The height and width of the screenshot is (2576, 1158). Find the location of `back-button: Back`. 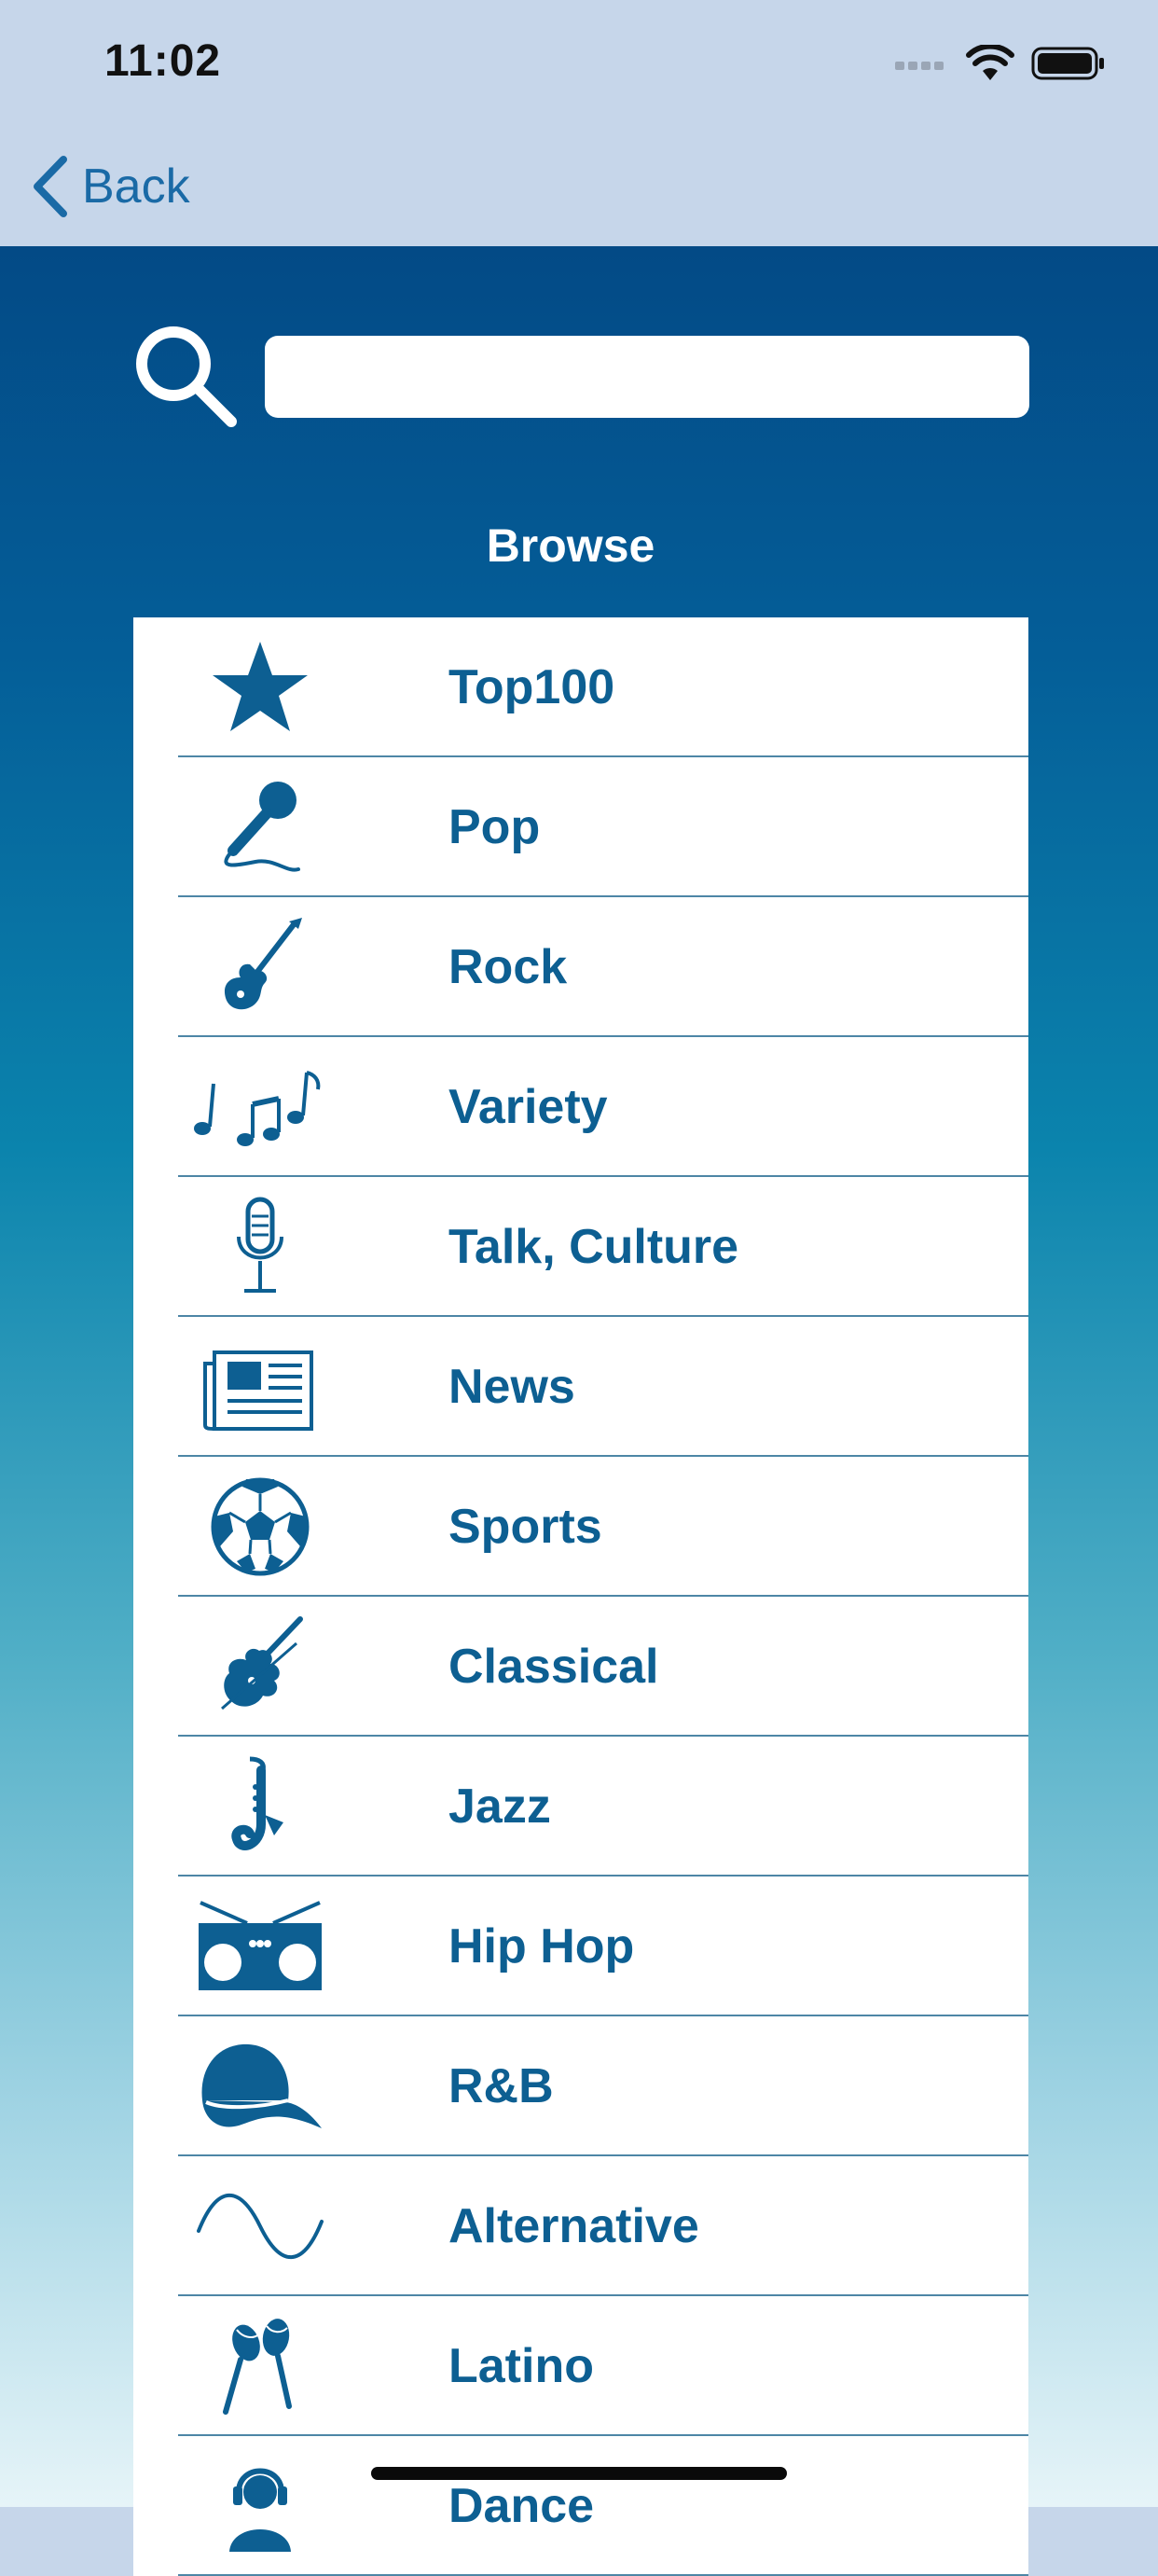

back-button: Back is located at coordinates (111, 186).